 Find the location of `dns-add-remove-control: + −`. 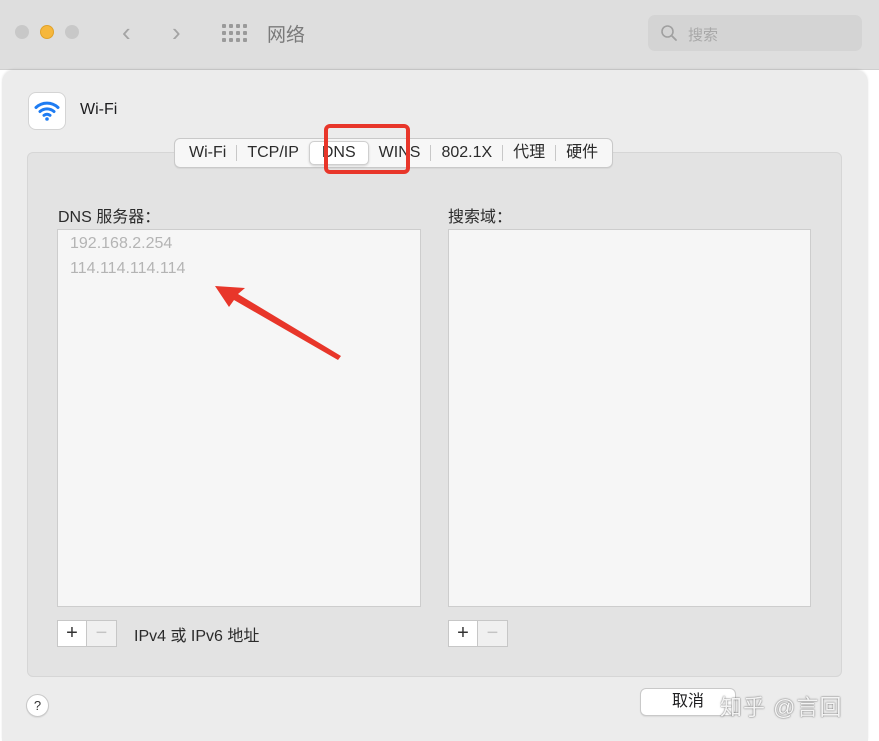

dns-add-remove-control: + − is located at coordinates (87, 633).